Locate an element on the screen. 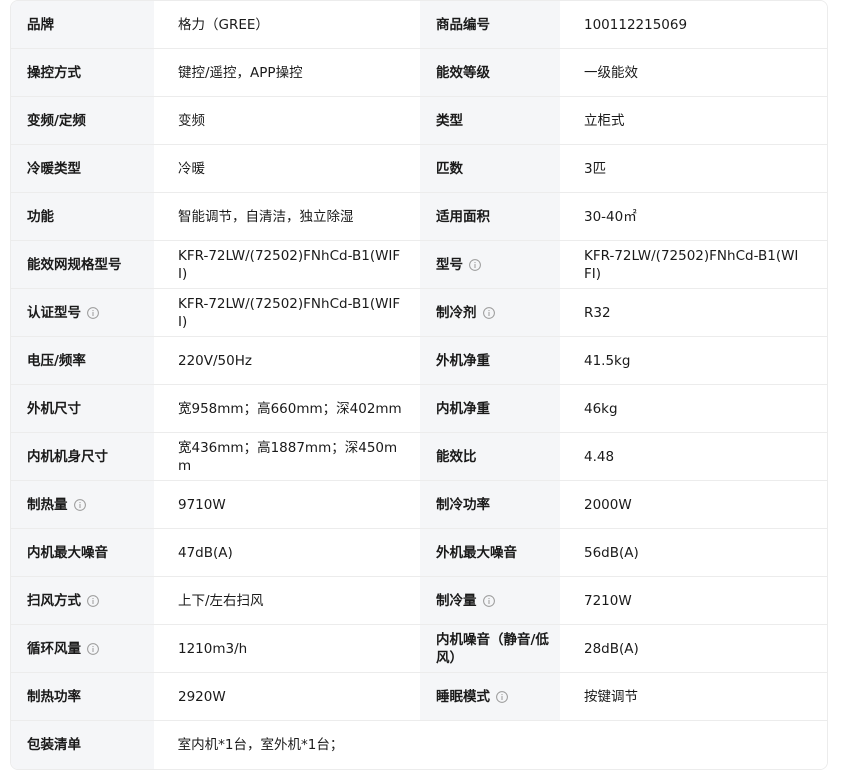  spec-label: 匹数 is located at coordinates (490, 168).